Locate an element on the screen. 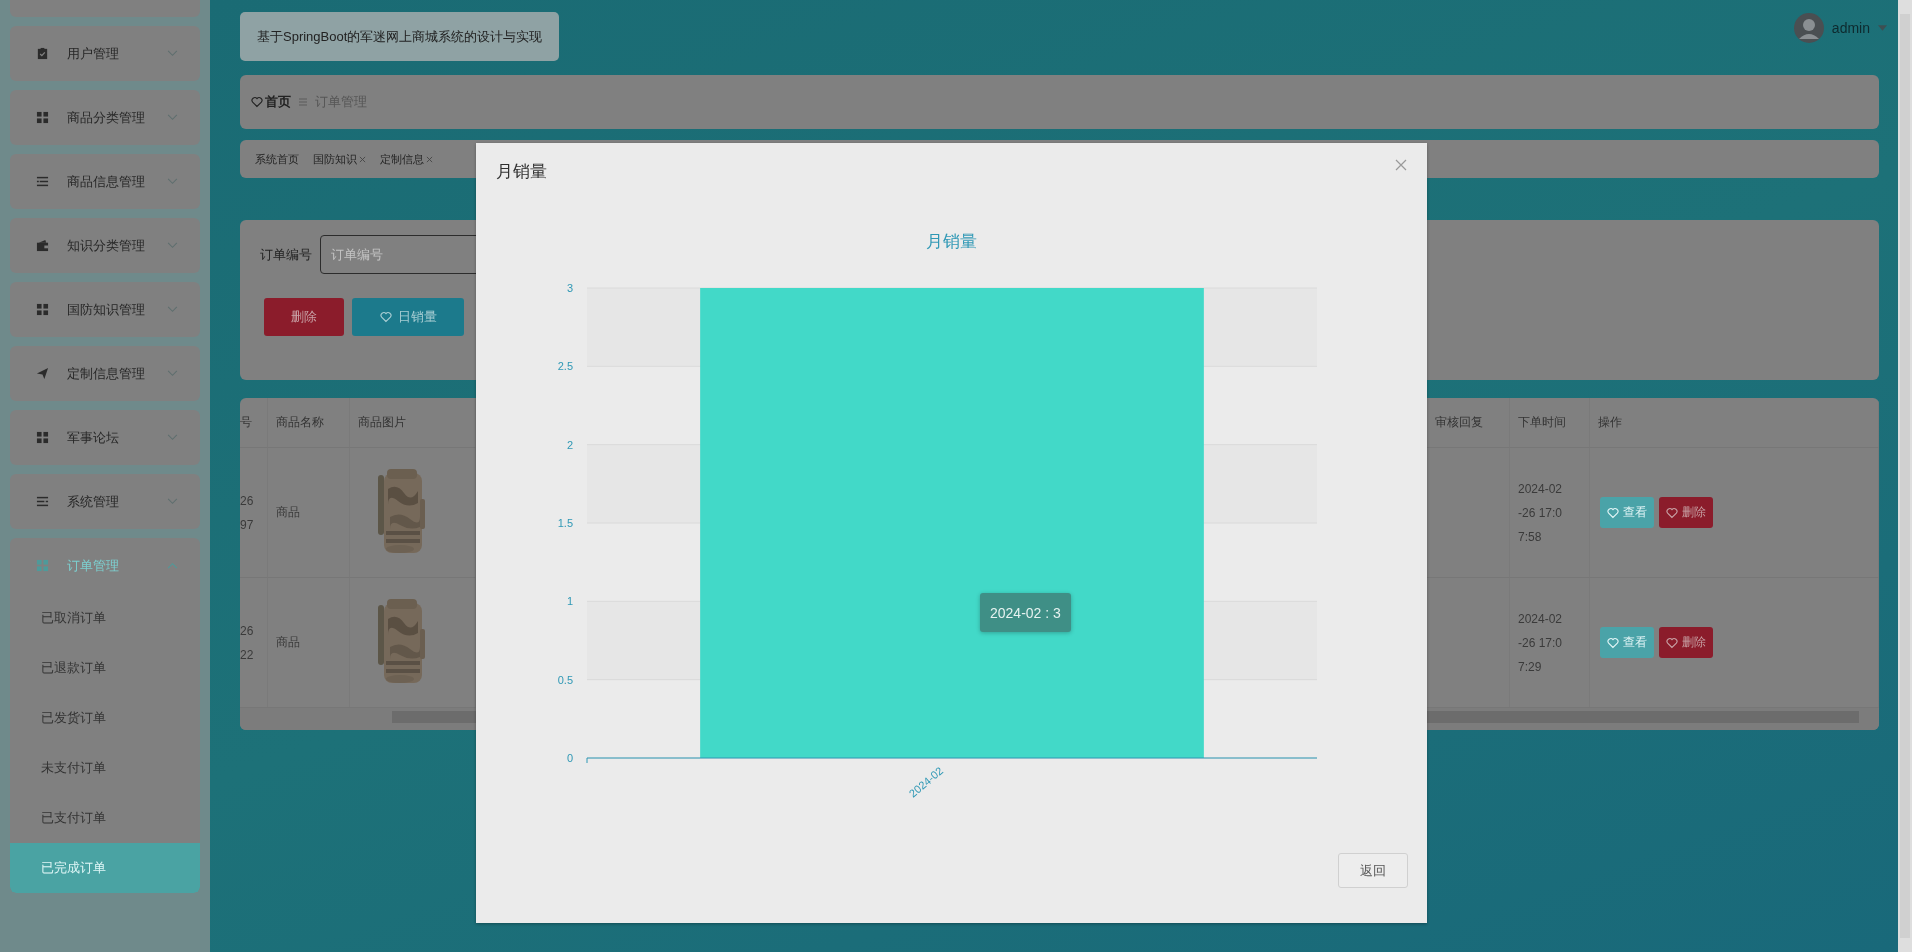 The height and width of the screenshot is (952, 1912). column-header: 下单时间 is located at coordinates (1550, 422).